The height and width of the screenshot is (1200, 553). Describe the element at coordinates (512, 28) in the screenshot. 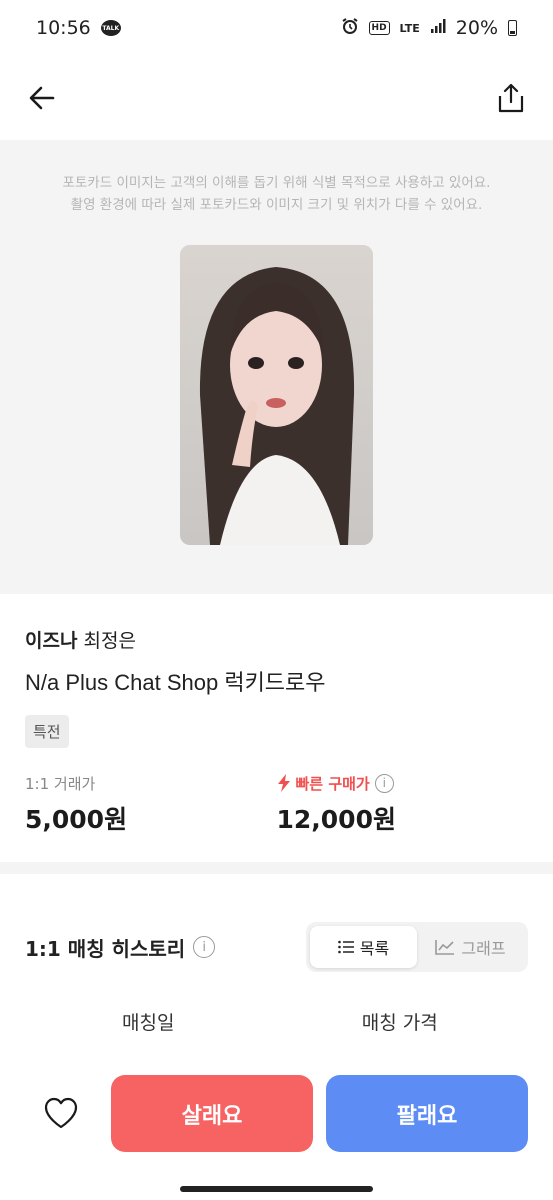

I see `battery-icon` at that location.